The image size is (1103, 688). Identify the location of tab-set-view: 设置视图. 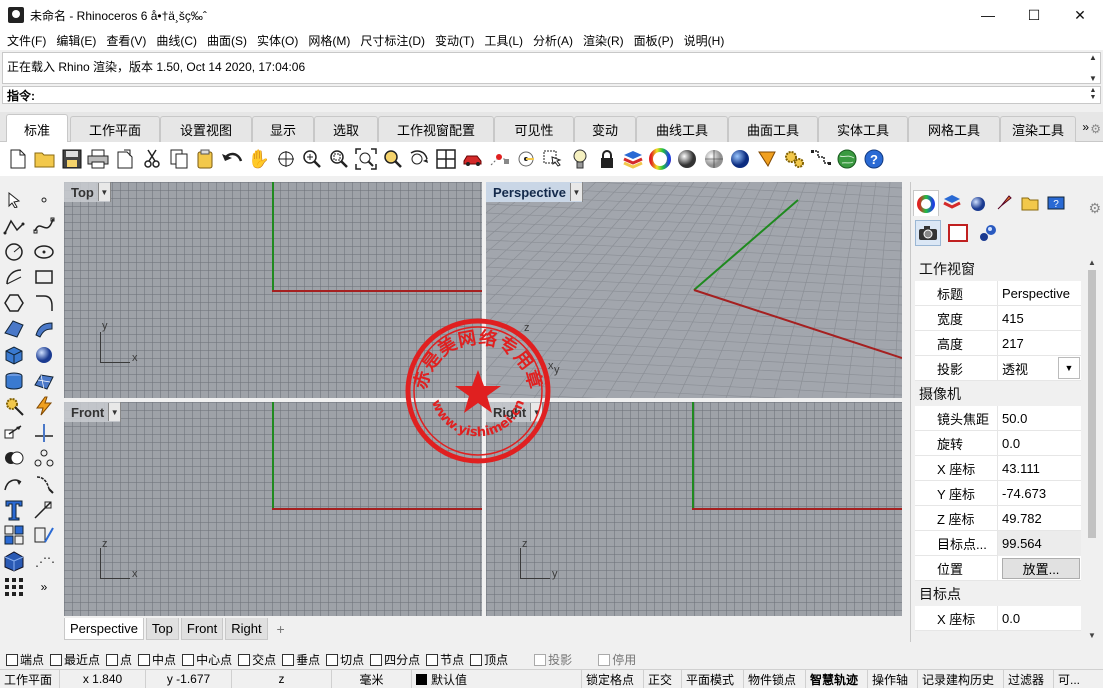
(206, 129).